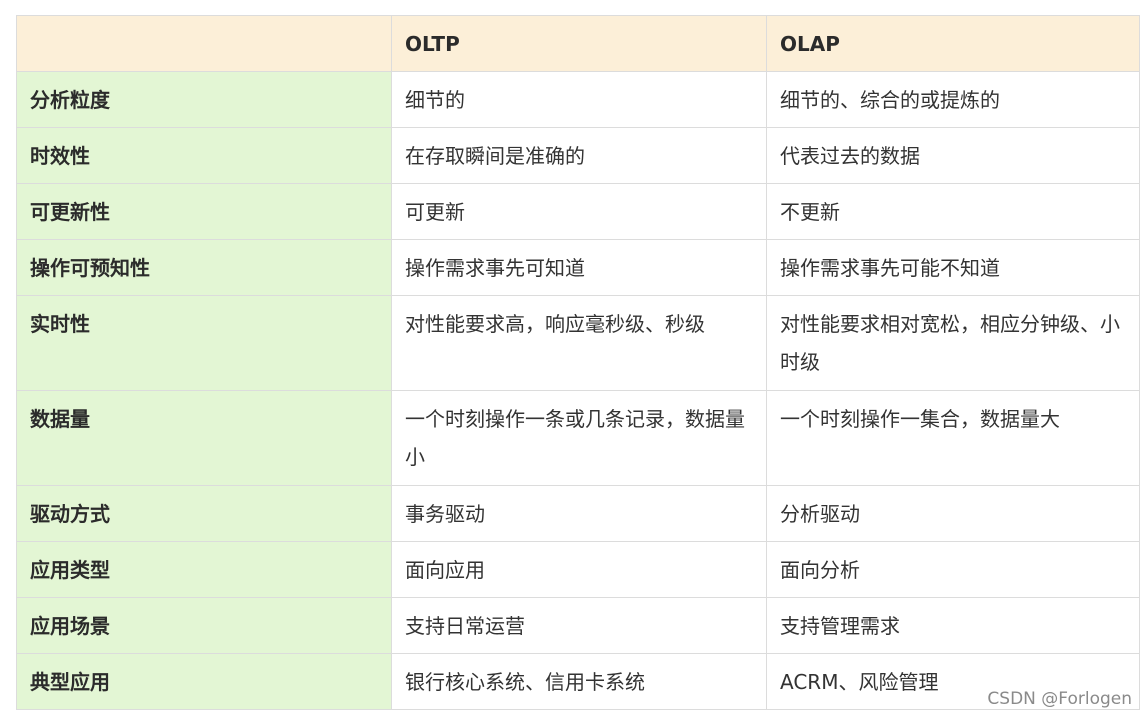 The image size is (1146, 718). I want to click on row-oltp-value: 银行核心系统、信用卡系统, so click(579, 681).